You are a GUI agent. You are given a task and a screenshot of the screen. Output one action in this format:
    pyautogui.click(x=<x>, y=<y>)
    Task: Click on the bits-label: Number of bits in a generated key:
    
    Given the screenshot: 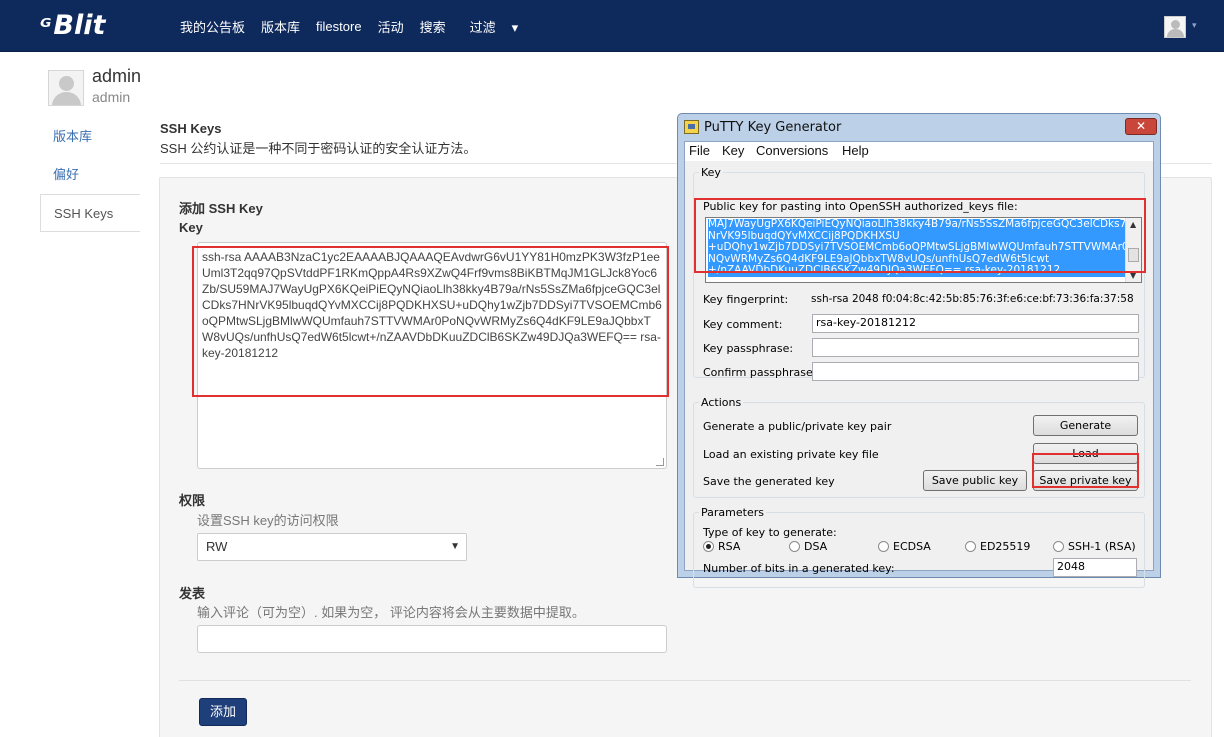 What is the action you would take?
    pyautogui.click(x=799, y=568)
    